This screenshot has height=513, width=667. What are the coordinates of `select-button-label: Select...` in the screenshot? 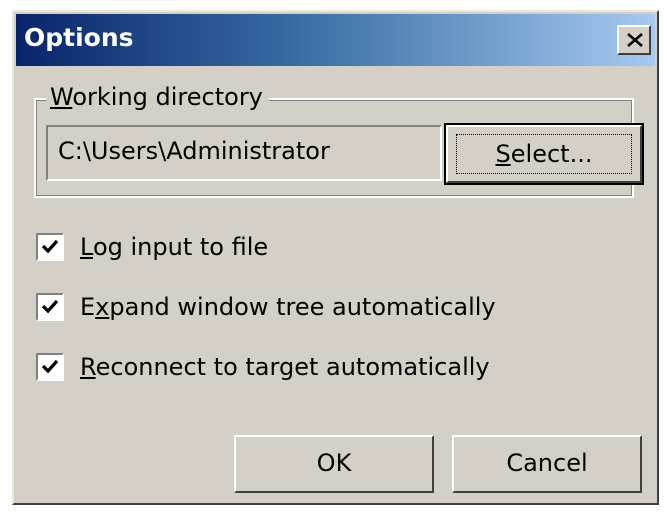 It's located at (544, 154).